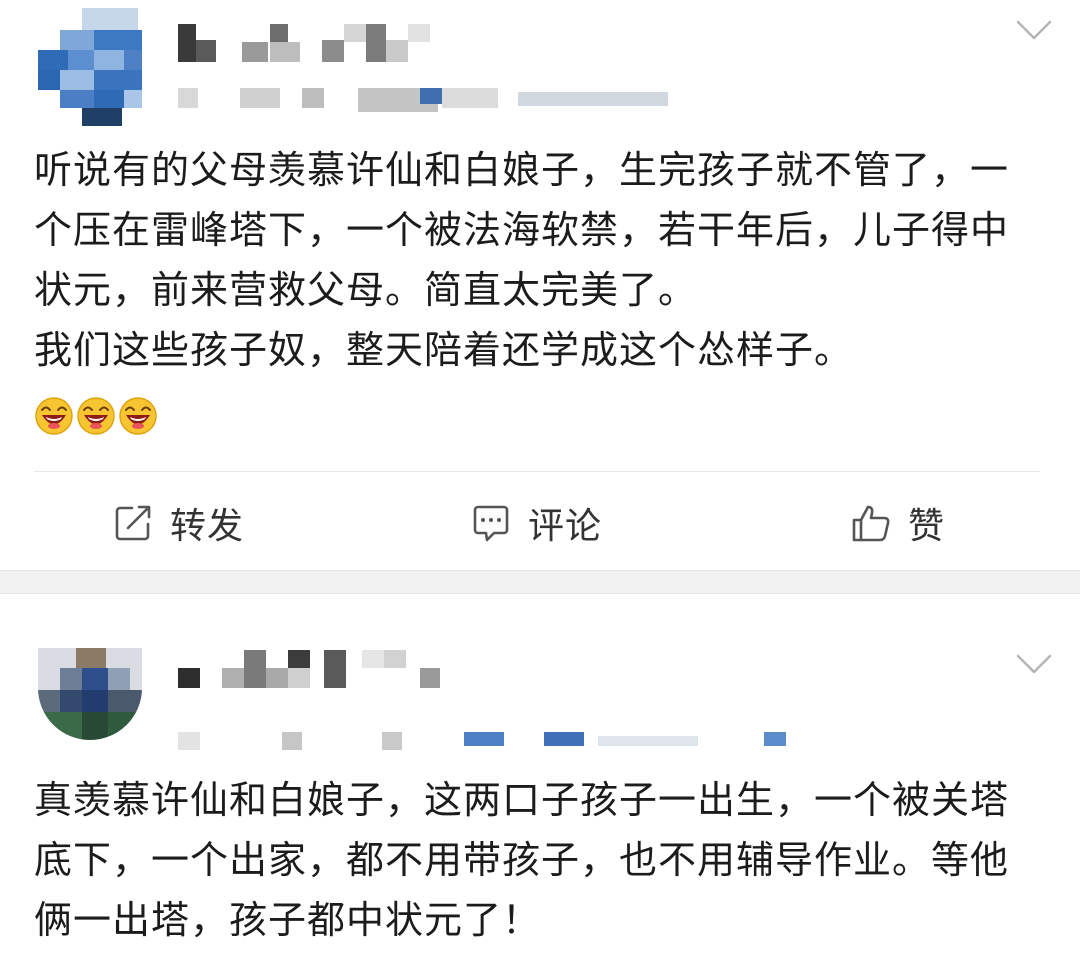  What do you see at coordinates (491, 523) in the screenshot?
I see `comment-icon` at bounding box center [491, 523].